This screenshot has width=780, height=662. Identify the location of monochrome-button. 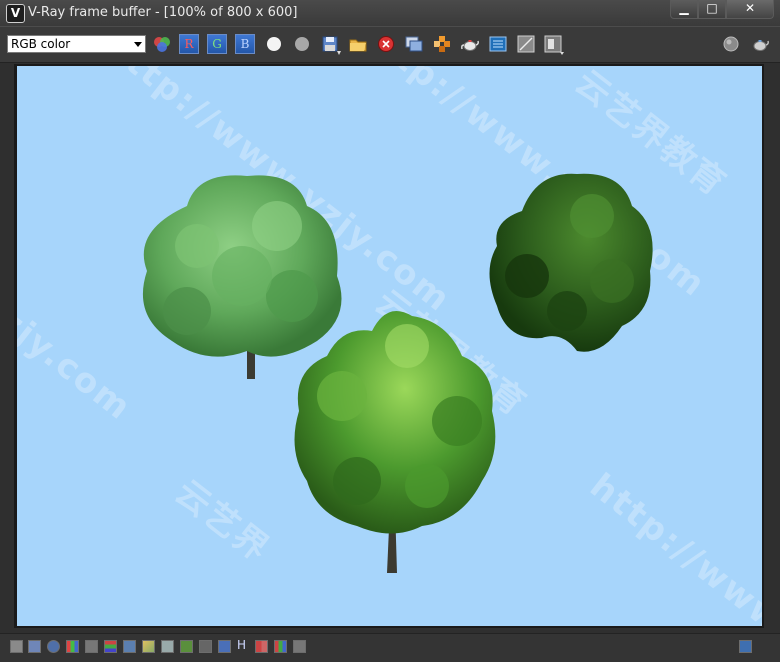
(302, 44).